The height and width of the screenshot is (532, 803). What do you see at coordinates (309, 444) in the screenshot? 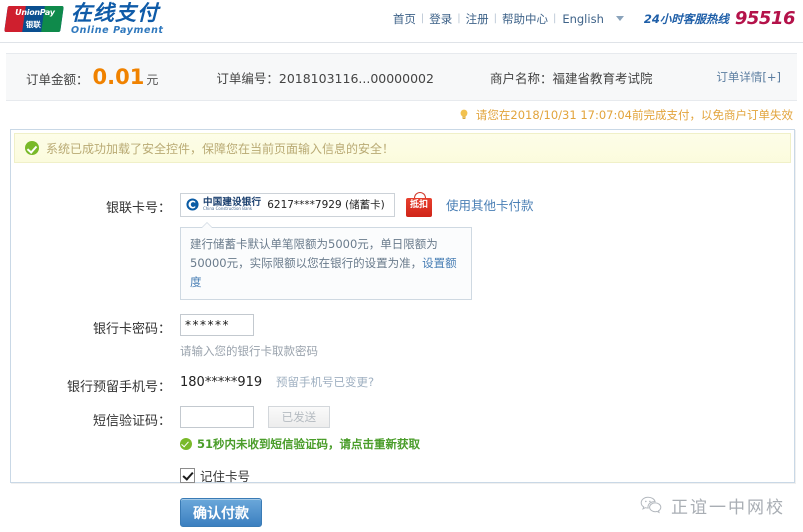
I see `sms-status-text: 51秒内未收到短信验证码，请点击重新获取` at bounding box center [309, 444].